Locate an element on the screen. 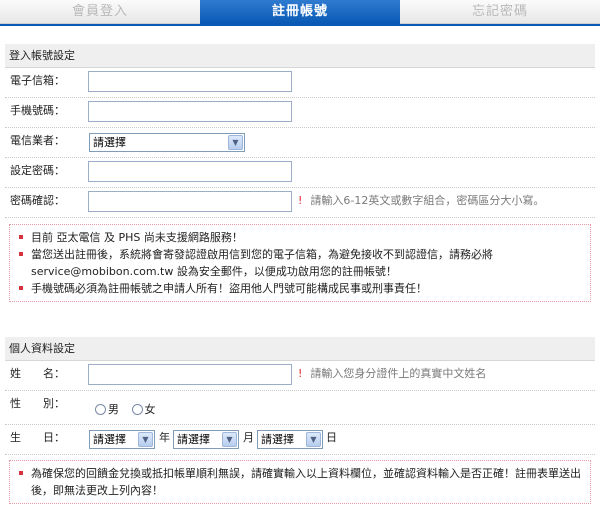  tab-member-login: 會員登入 is located at coordinates (100, 12).